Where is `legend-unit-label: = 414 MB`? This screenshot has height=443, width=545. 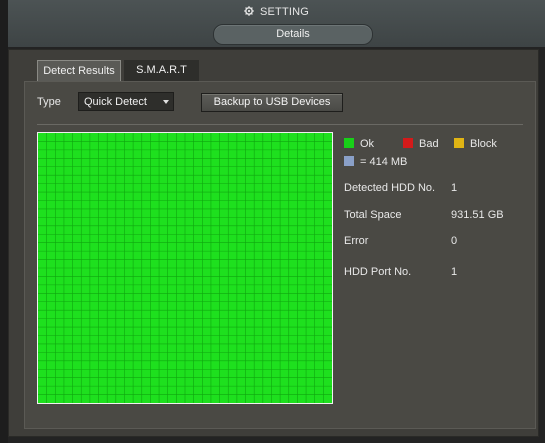 legend-unit-label: = 414 MB is located at coordinates (384, 162).